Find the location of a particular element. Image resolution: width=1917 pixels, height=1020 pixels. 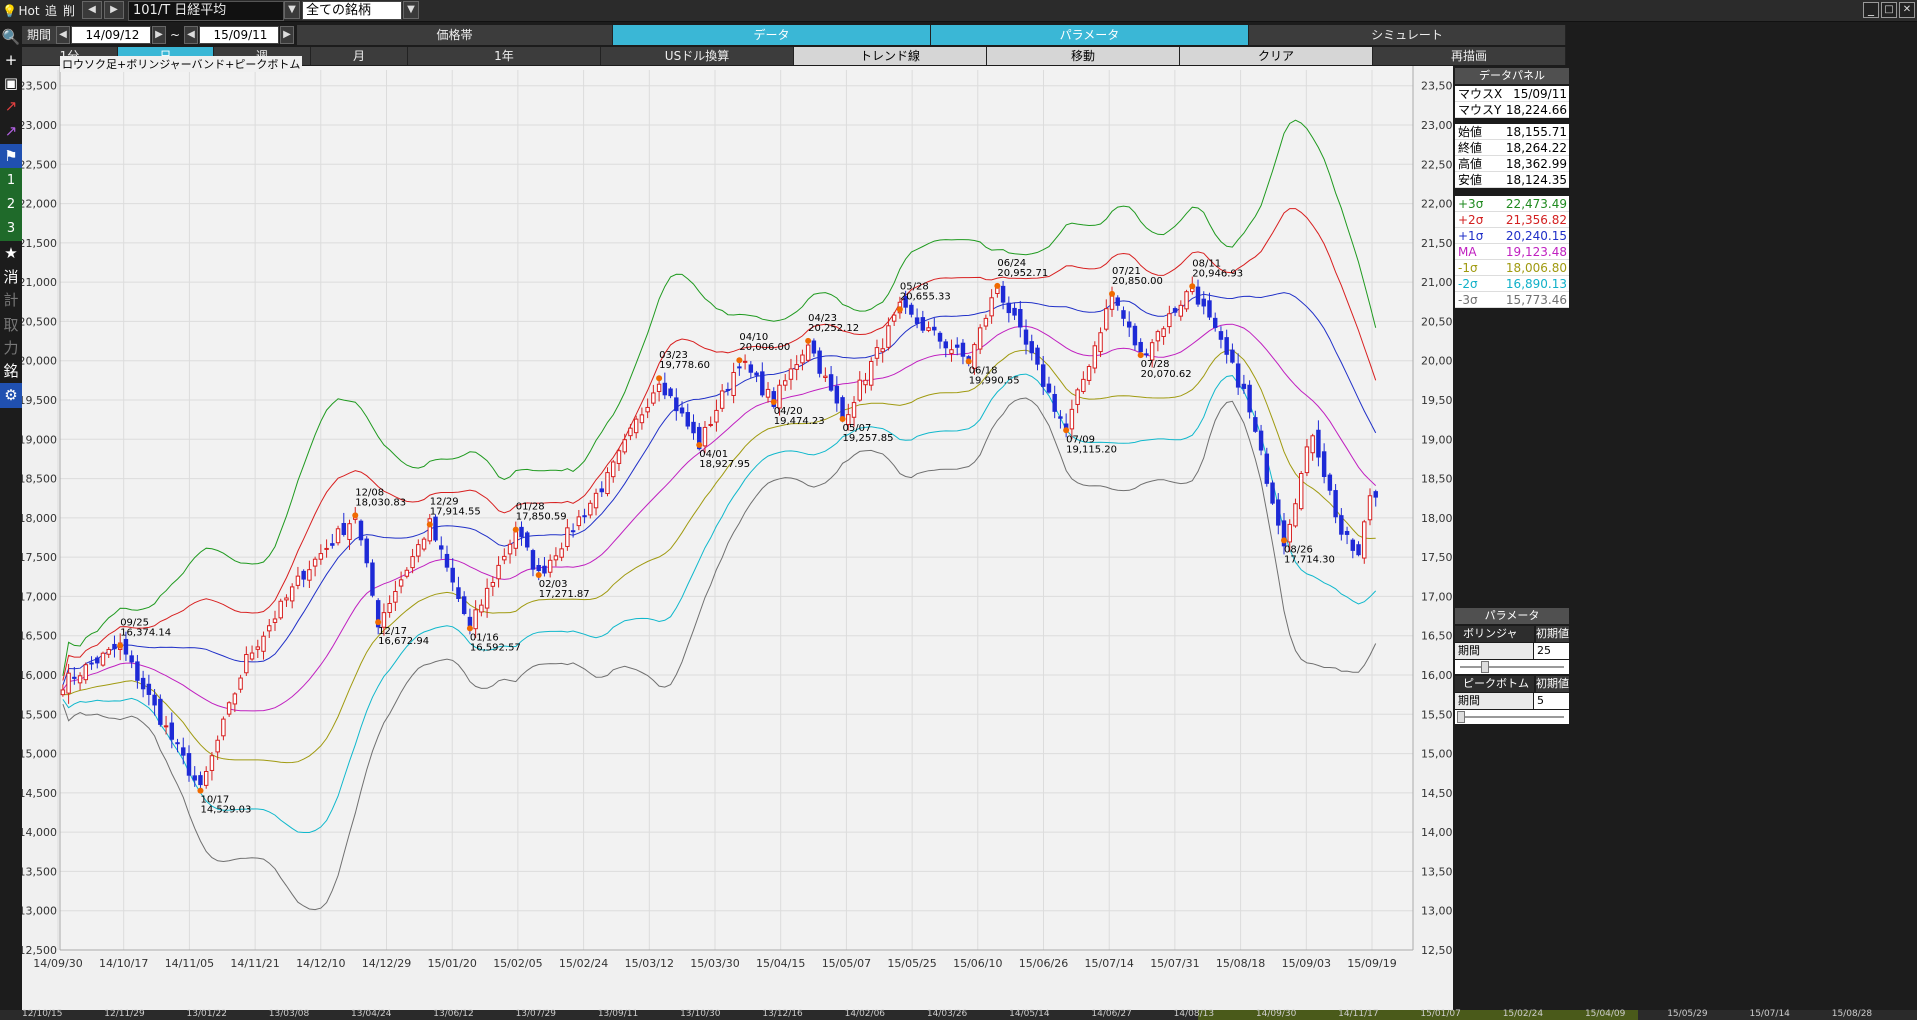

add-button: 追 is located at coordinates (51, 11).